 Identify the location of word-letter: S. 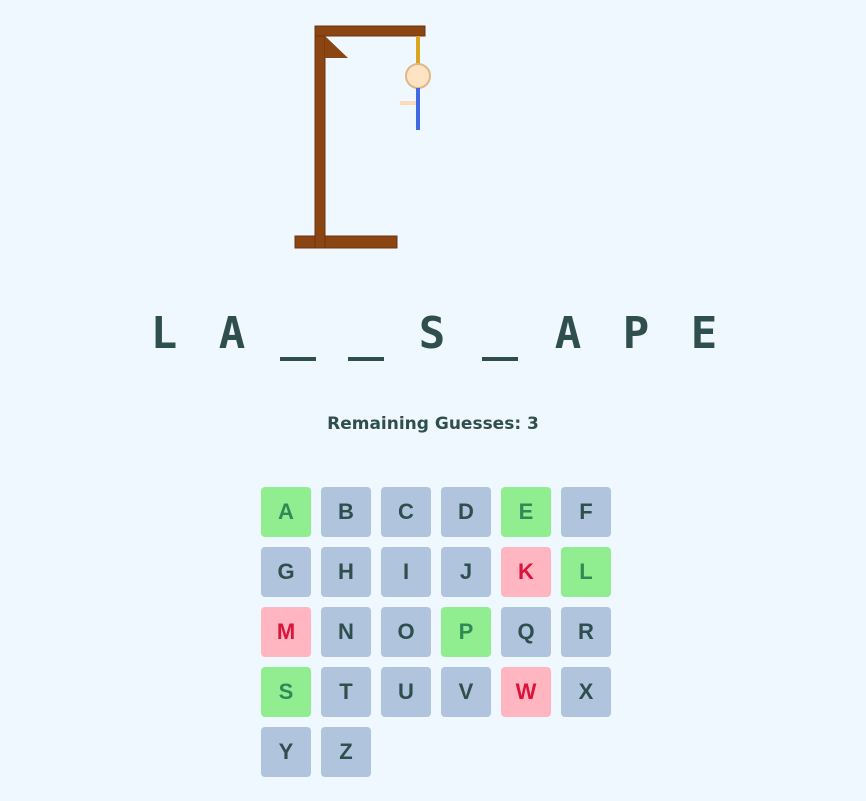
(432, 333).